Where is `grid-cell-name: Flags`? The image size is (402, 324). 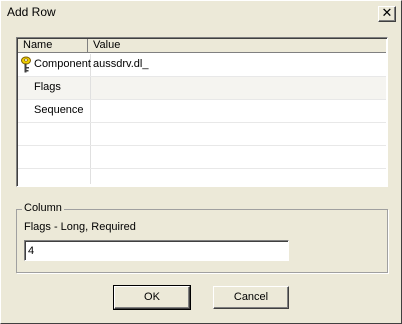 grid-cell-name: Flags is located at coordinates (54, 88).